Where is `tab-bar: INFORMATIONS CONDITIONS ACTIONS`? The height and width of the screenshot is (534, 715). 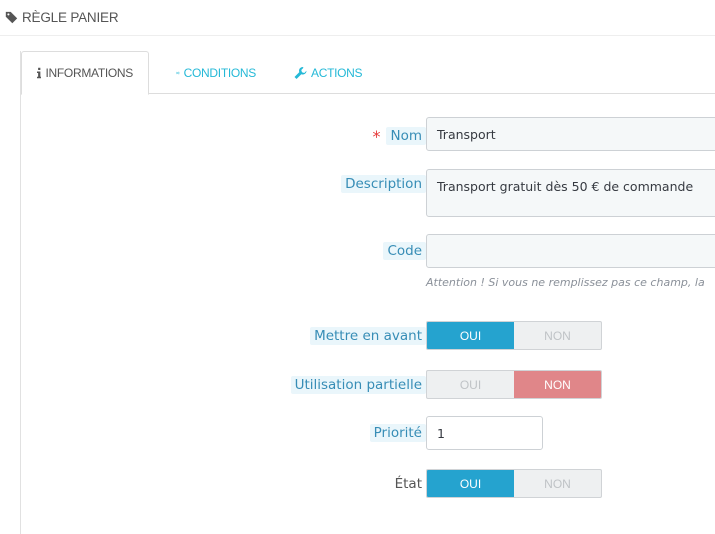 tab-bar: INFORMATIONS CONDITIONS ACTIONS is located at coordinates (368, 73).